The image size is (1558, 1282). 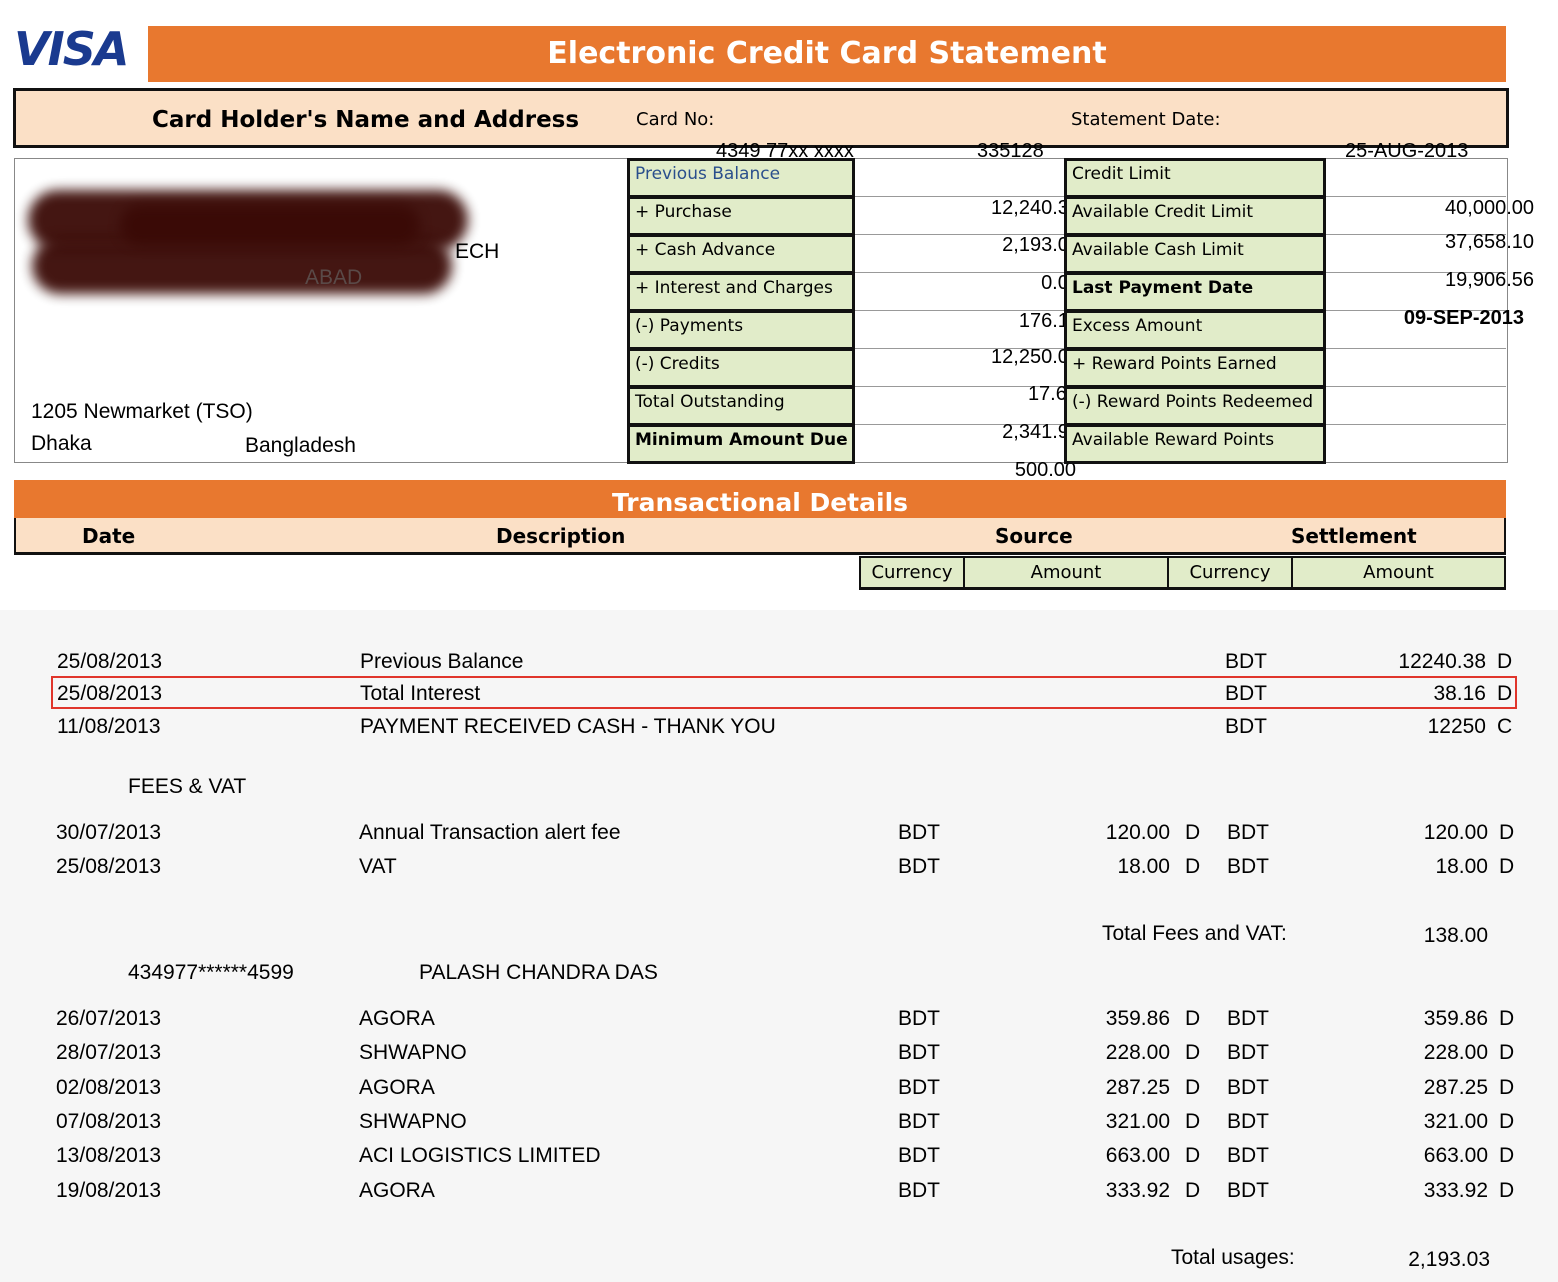 What do you see at coordinates (1398, 573) in the screenshot?
I see `col-settlement-amount: Amount` at bounding box center [1398, 573].